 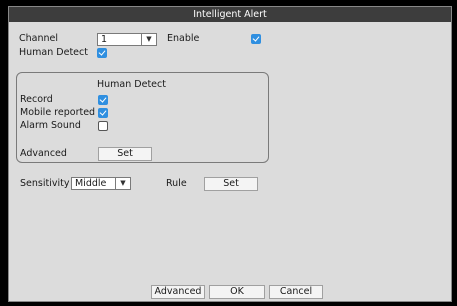 What do you see at coordinates (256, 39) in the screenshot?
I see `enable-checkbox` at bounding box center [256, 39].